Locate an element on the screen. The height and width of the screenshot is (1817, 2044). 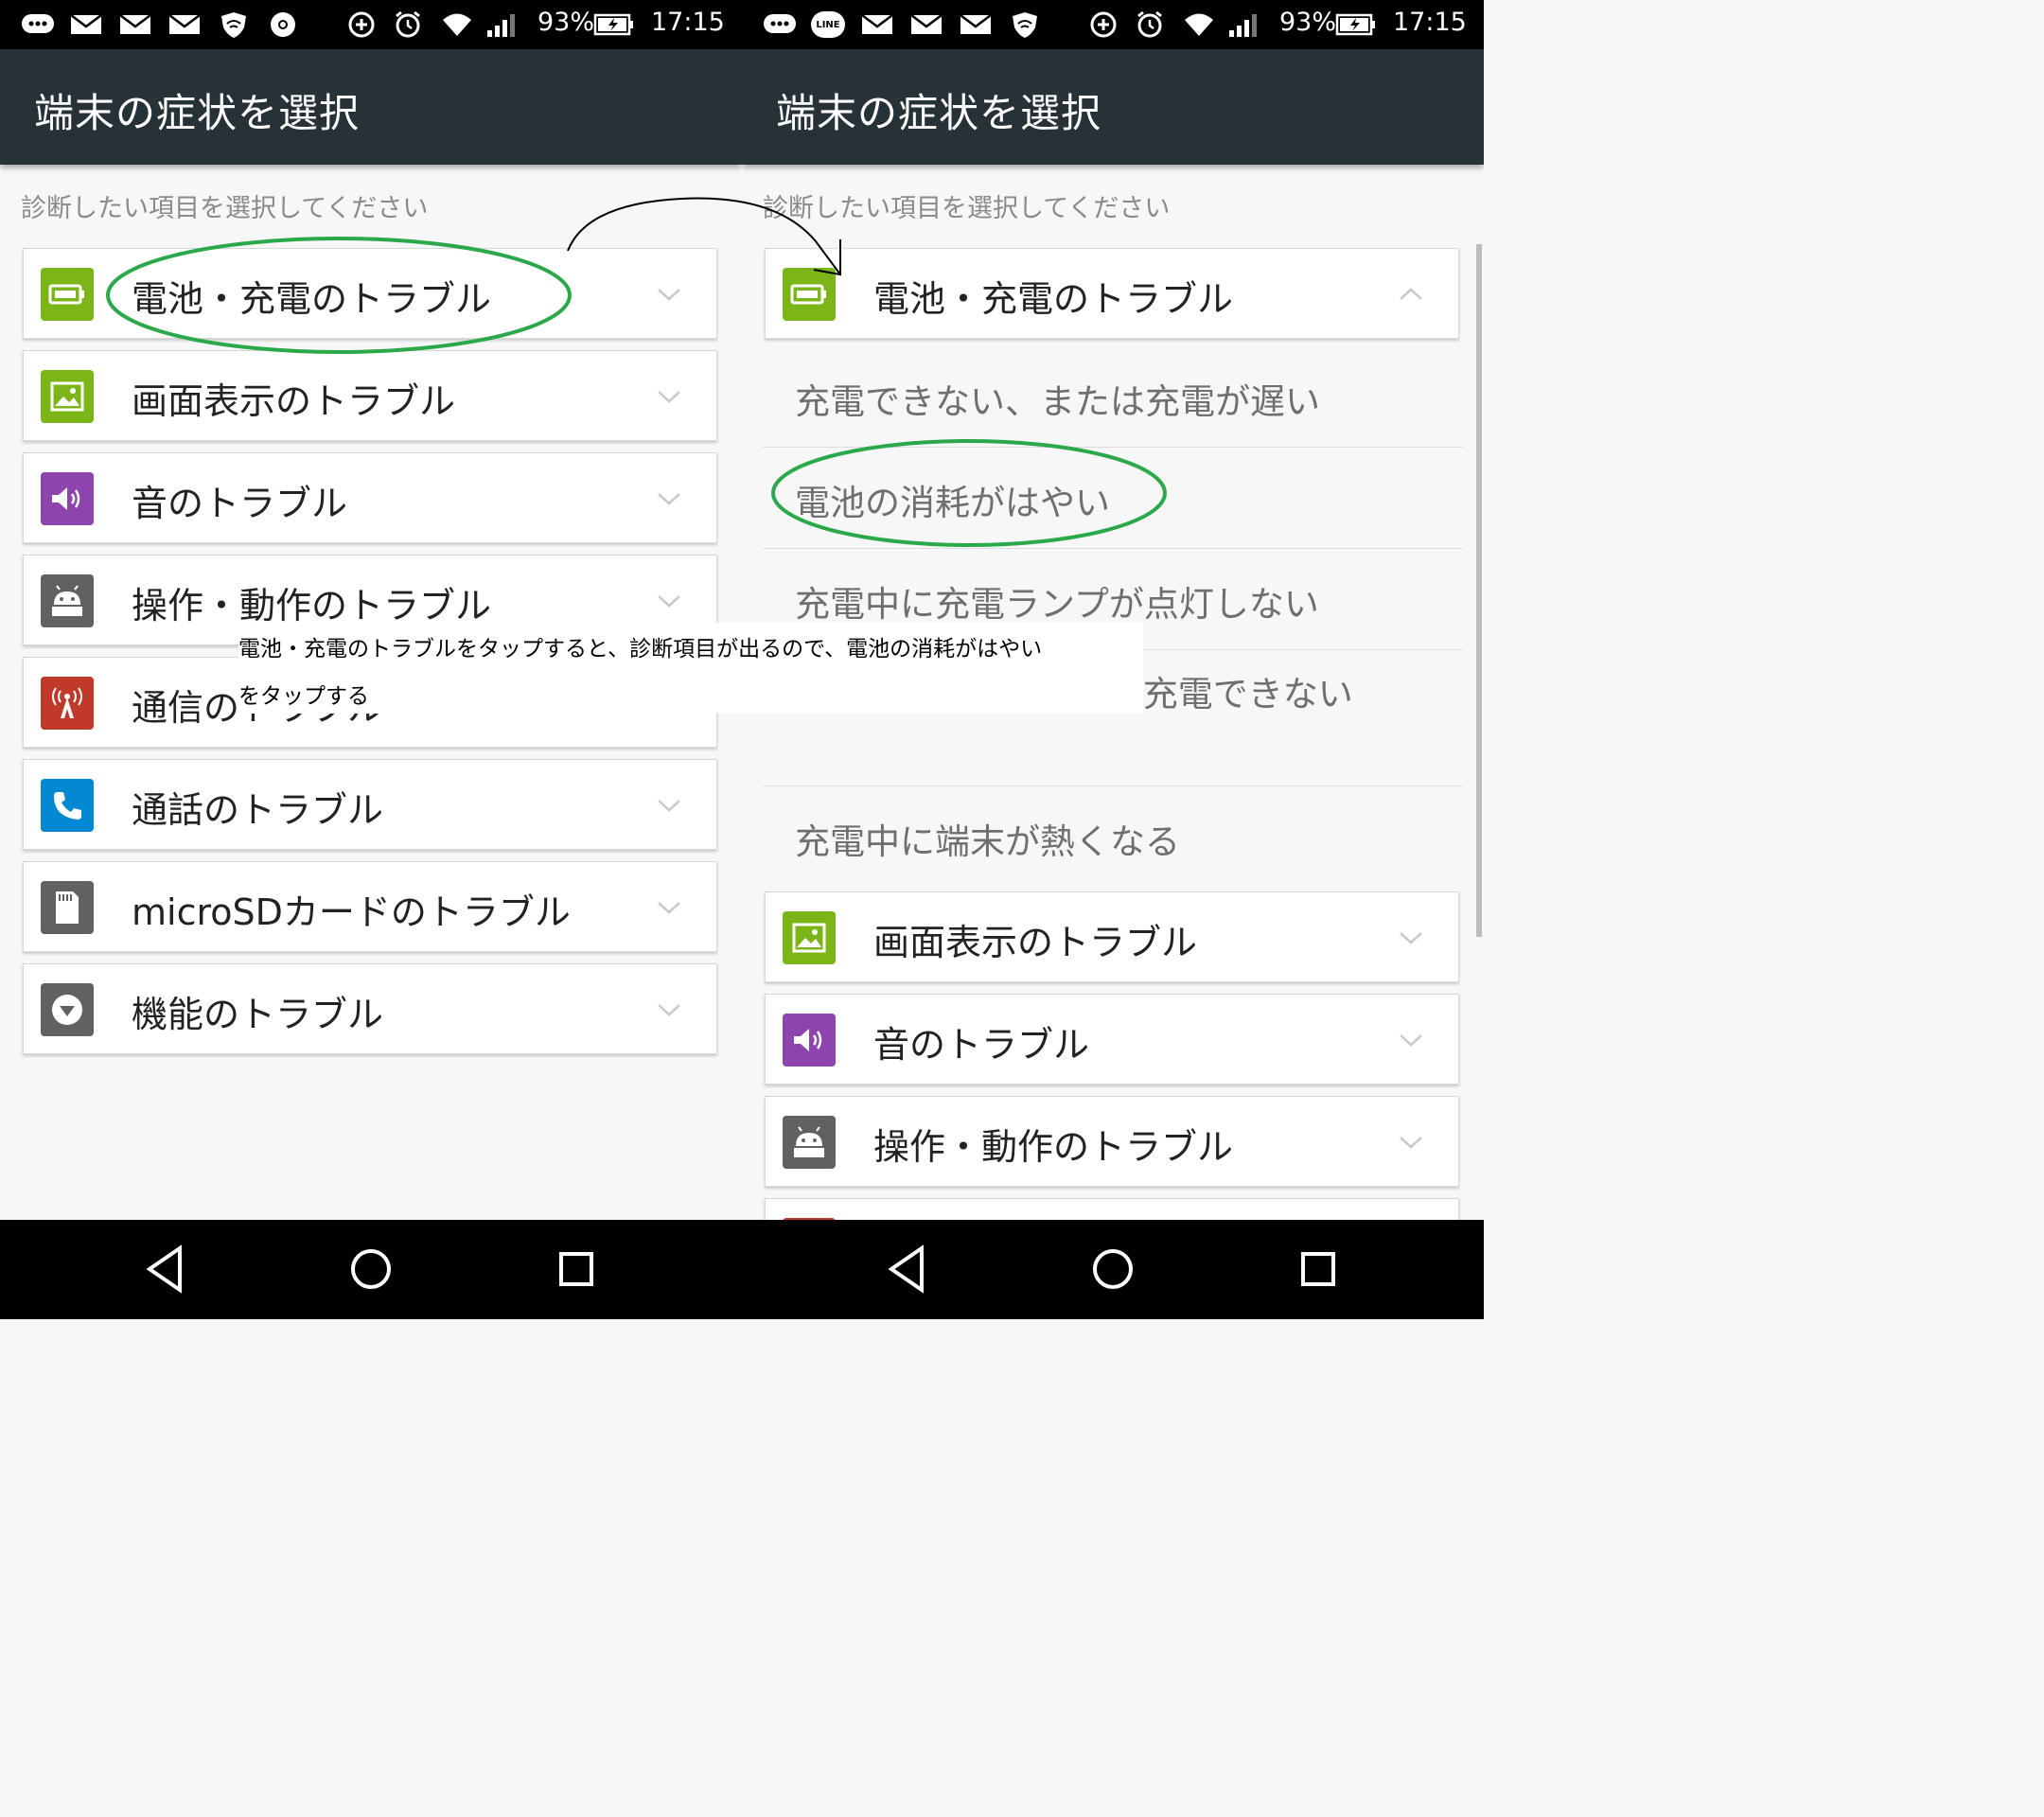
sdcard-icon is located at coordinates (67, 907).